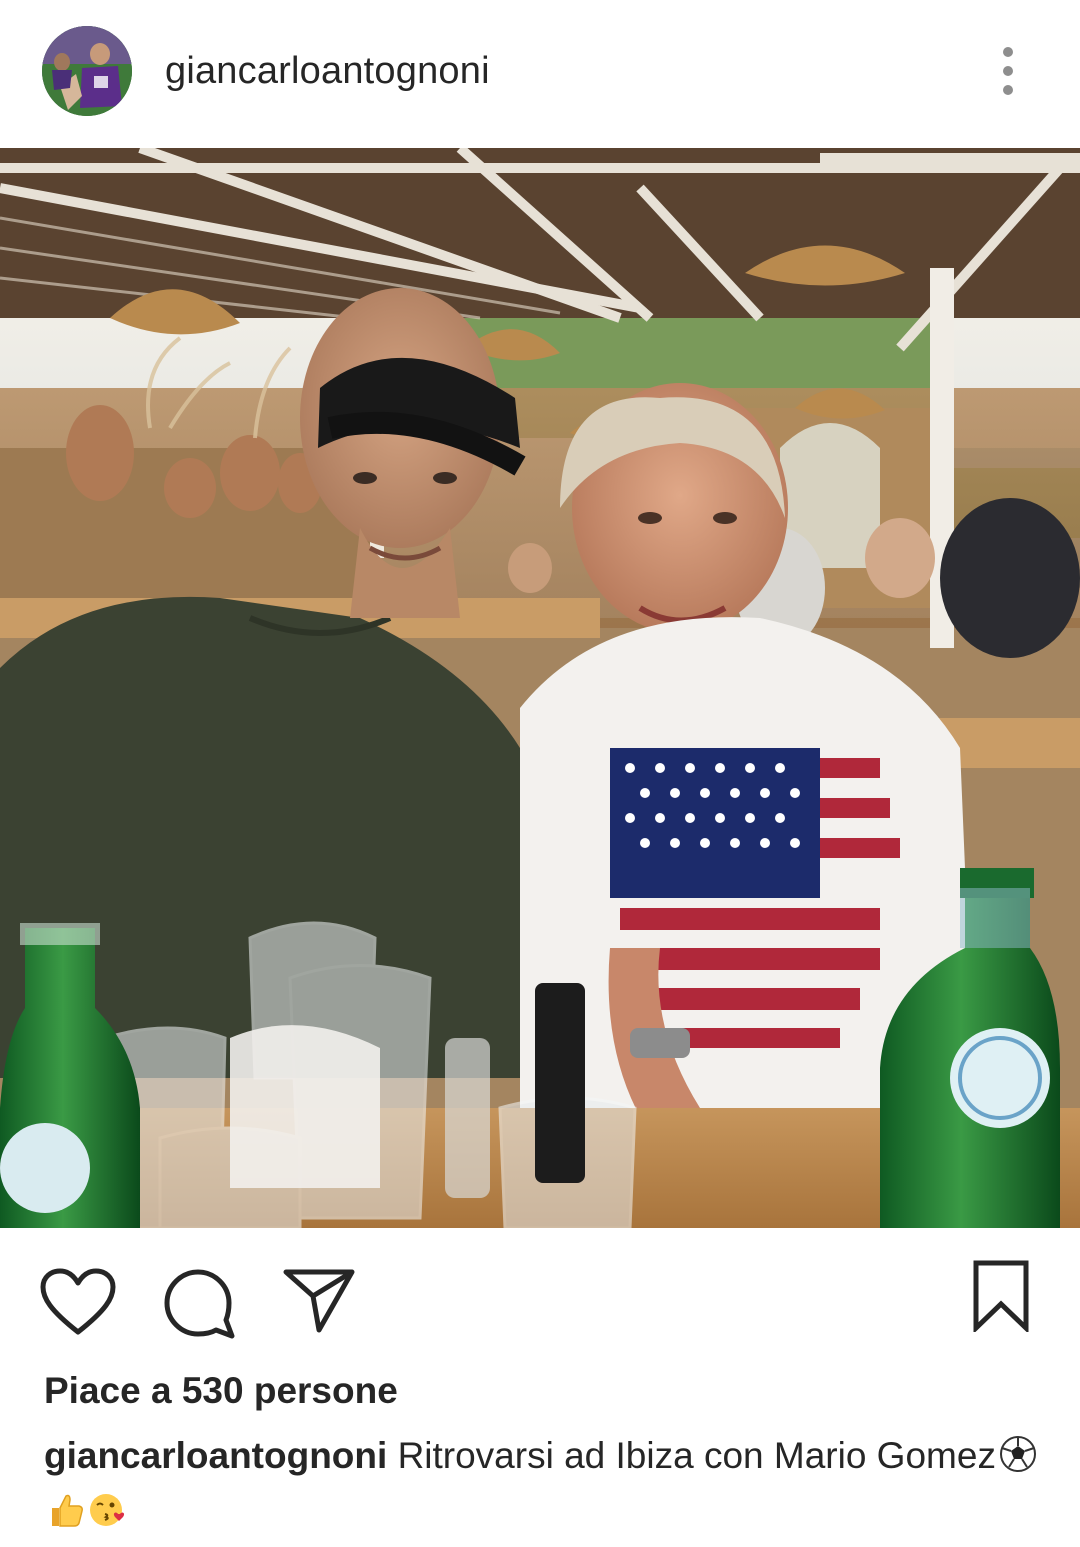 The height and width of the screenshot is (1547, 1080). I want to click on avatar, so click(87, 71).